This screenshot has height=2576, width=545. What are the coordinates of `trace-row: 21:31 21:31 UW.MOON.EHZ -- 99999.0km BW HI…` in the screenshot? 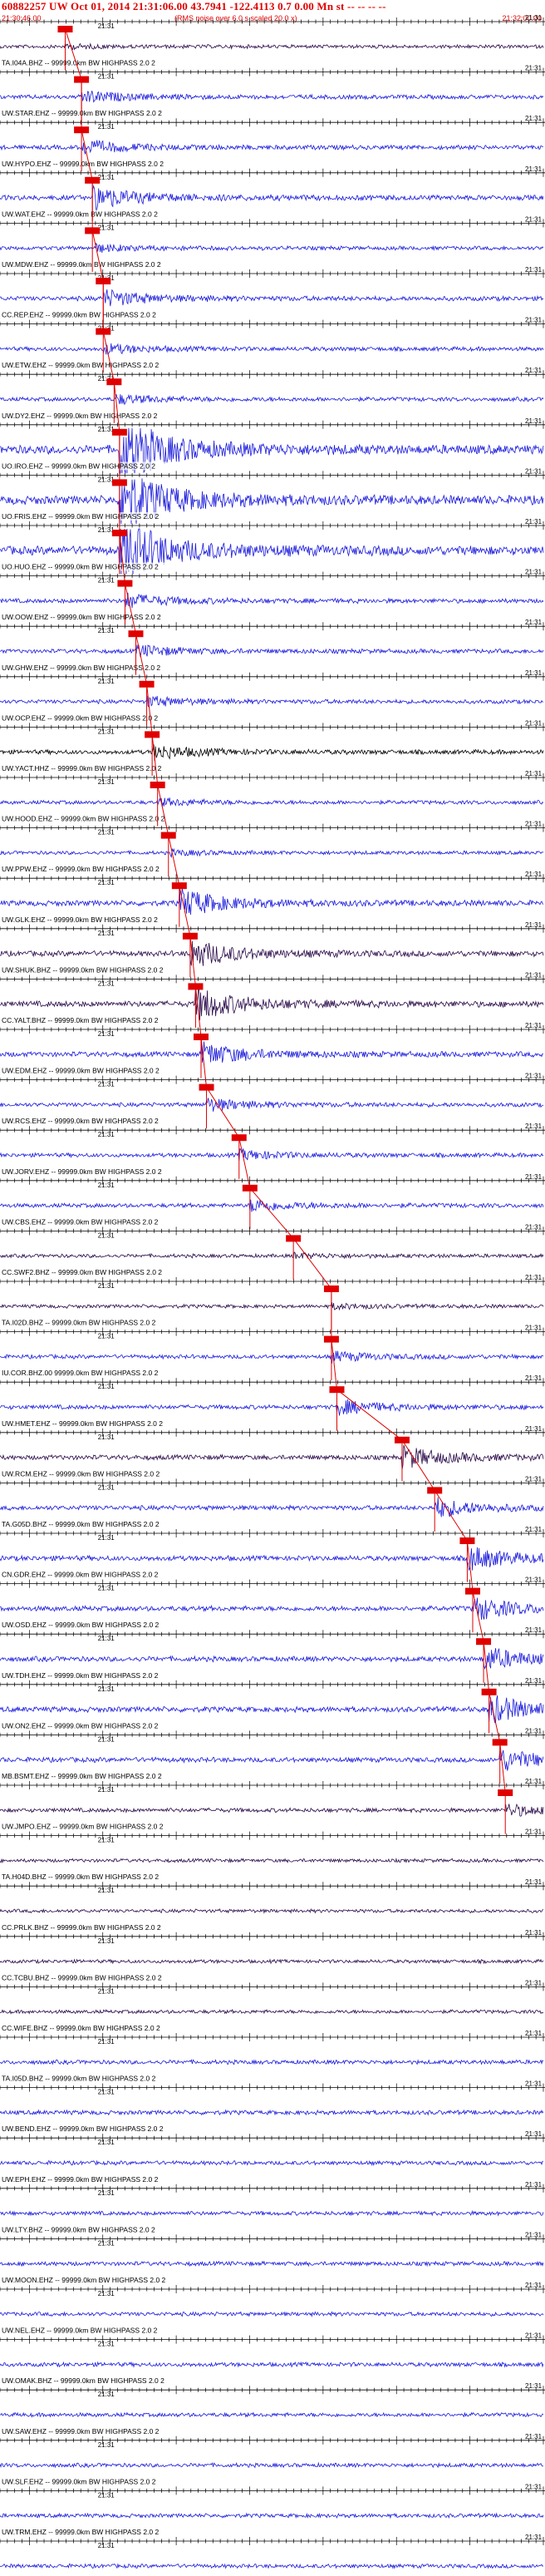 It's located at (272, 2257).